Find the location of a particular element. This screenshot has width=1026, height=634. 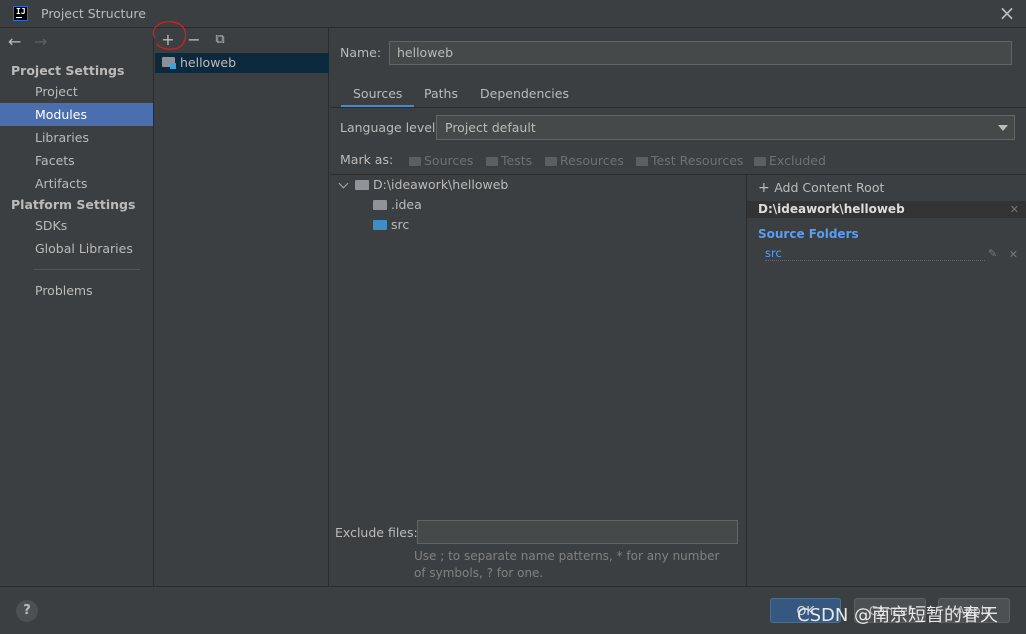

name-label: Name: is located at coordinates (361, 52).